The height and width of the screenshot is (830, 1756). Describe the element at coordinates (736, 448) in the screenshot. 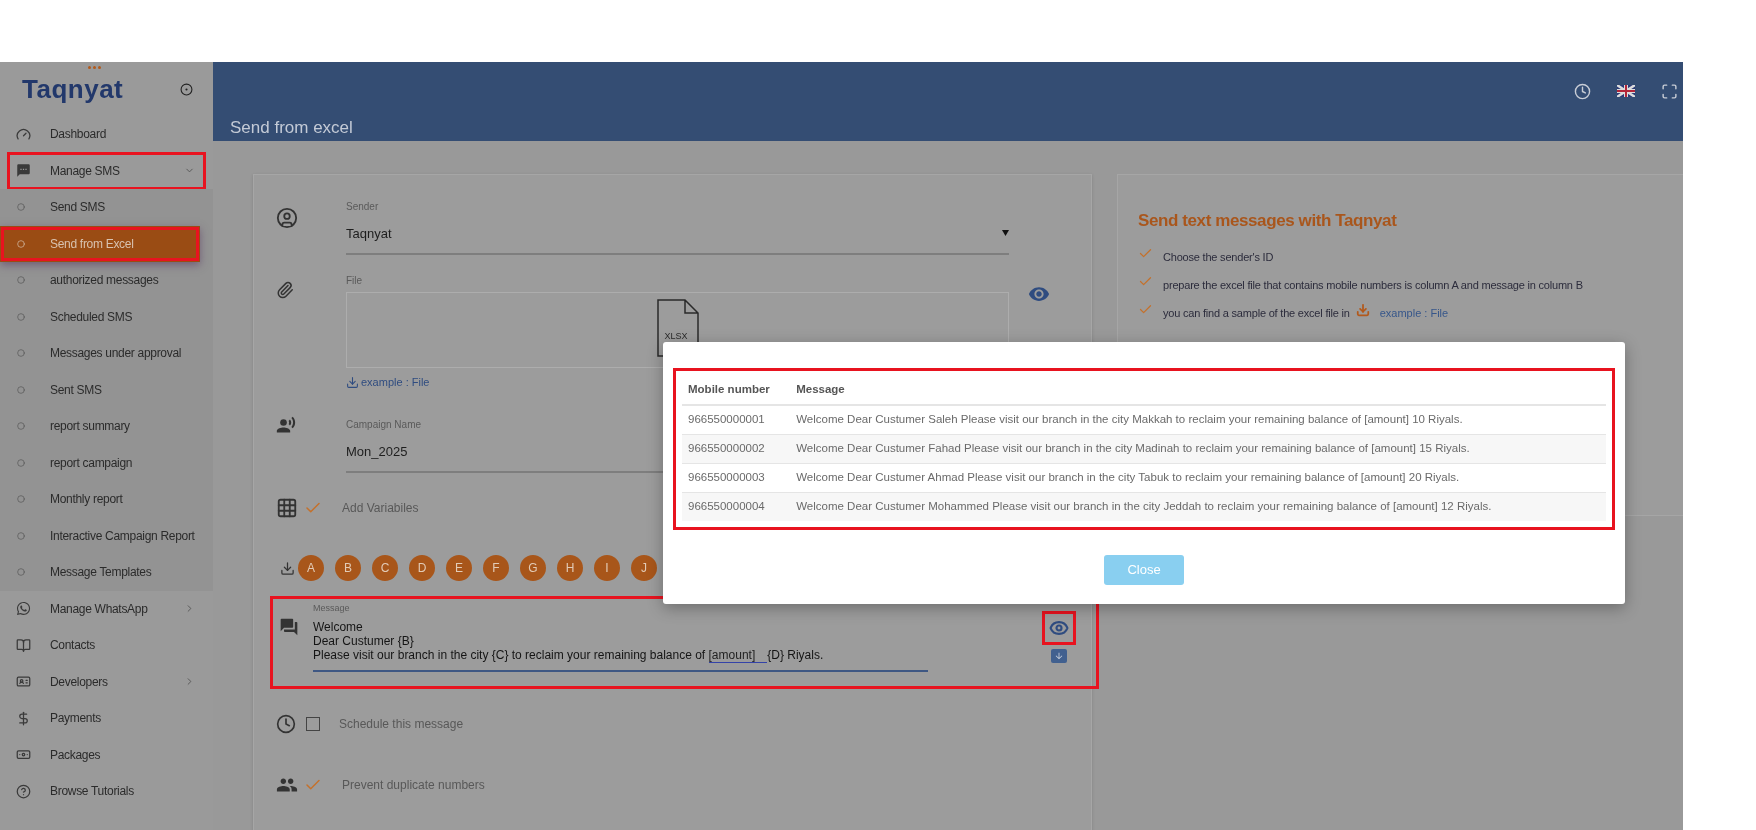

I see `table-cell: 966550000002` at that location.